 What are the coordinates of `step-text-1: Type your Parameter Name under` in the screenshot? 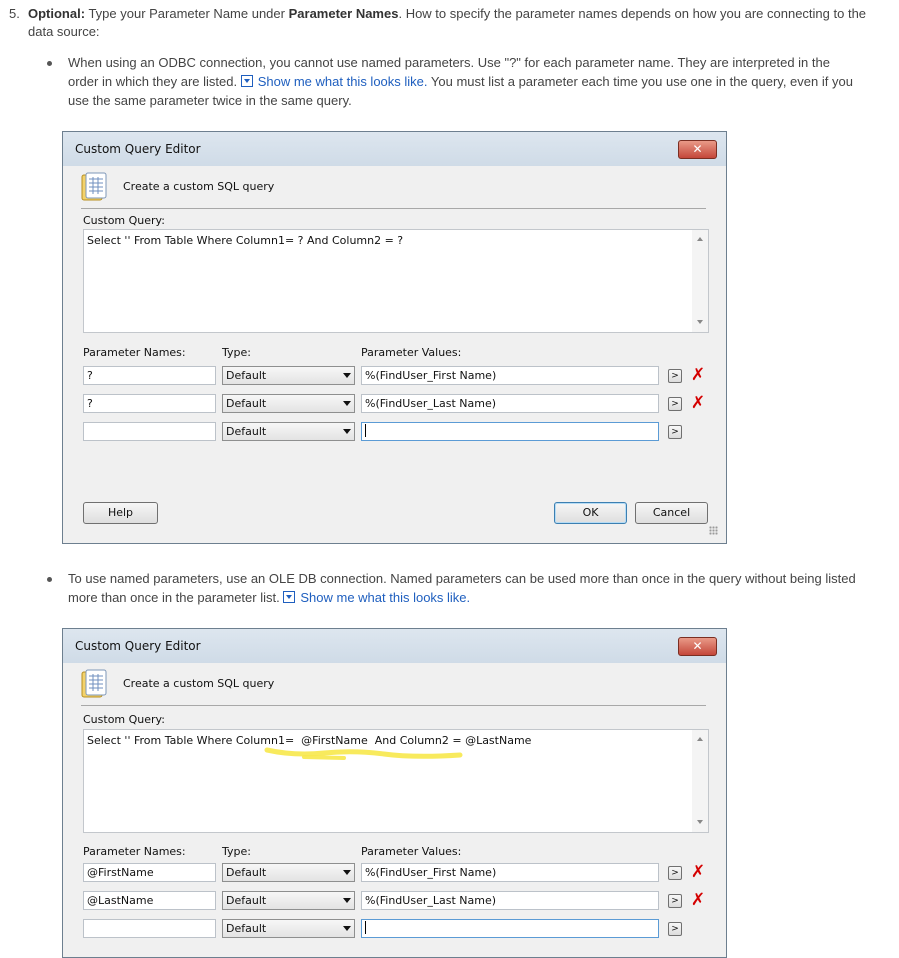 It's located at (186, 13).